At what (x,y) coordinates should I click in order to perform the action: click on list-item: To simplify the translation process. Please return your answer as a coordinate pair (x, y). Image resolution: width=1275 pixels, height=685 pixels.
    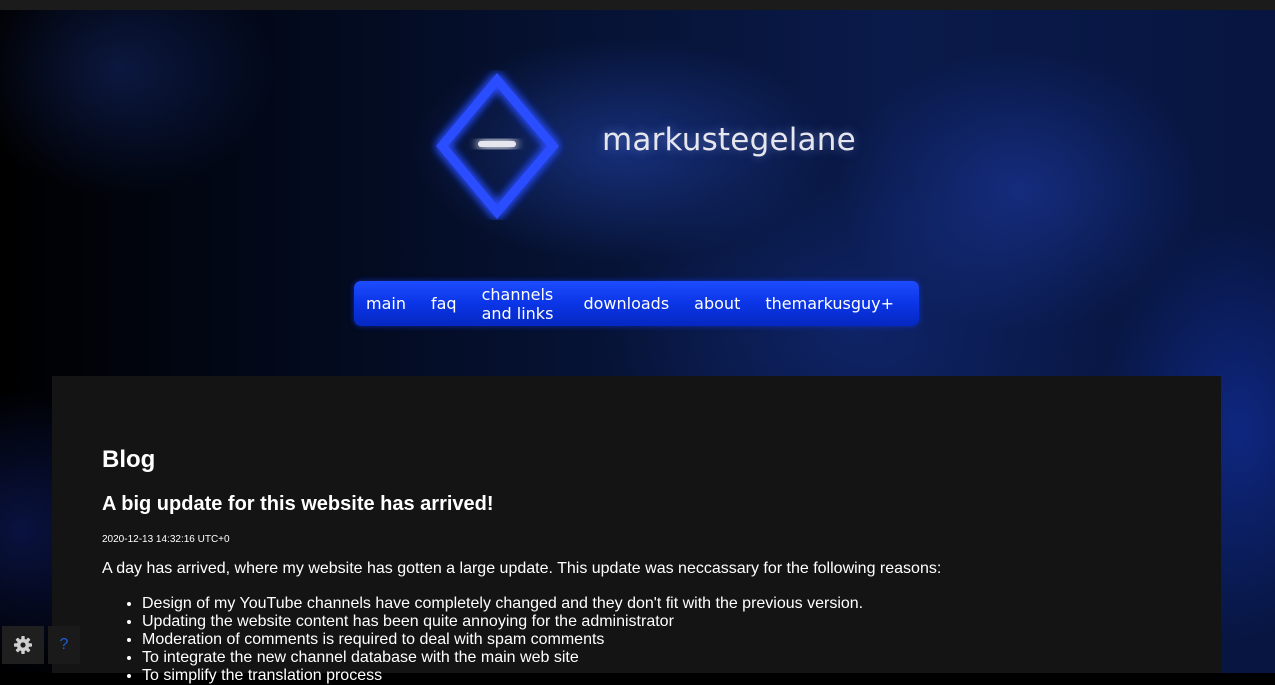
    Looking at the image, I should click on (502, 676).